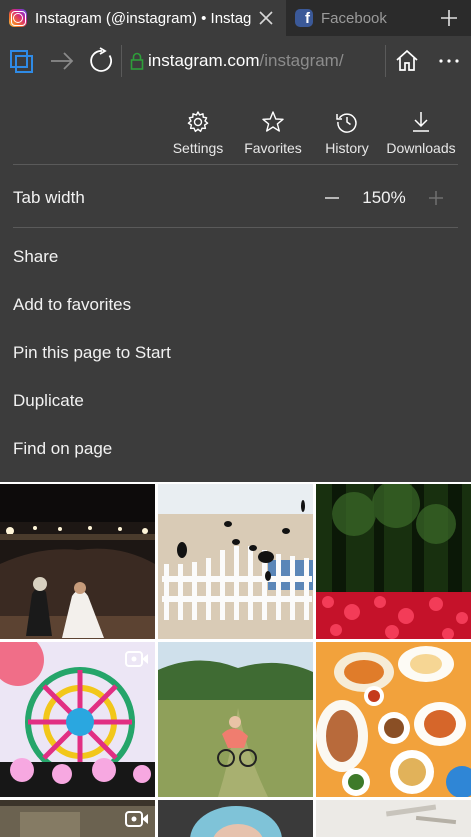  Describe the element at coordinates (62, 61) in the screenshot. I see `forward-icon` at that location.